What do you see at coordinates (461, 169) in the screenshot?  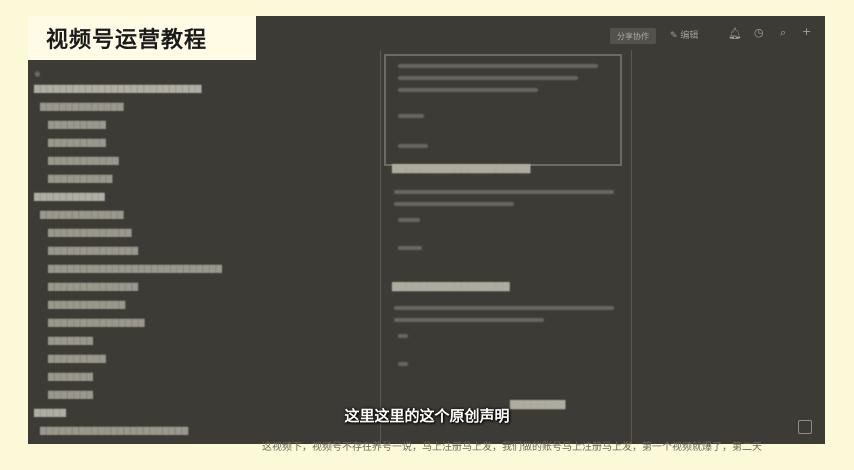 I see `section-heading: ▇▇▇▇▇▇▇▇▇▇▇▇▇▇▇▇▇▇▇▇` at bounding box center [461, 169].